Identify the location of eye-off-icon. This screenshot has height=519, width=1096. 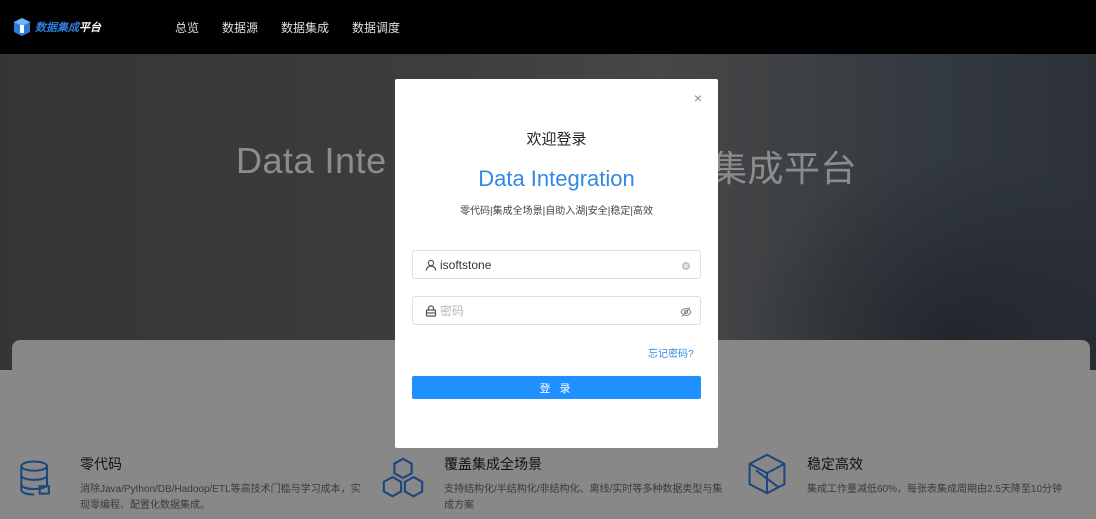
(686, 311).